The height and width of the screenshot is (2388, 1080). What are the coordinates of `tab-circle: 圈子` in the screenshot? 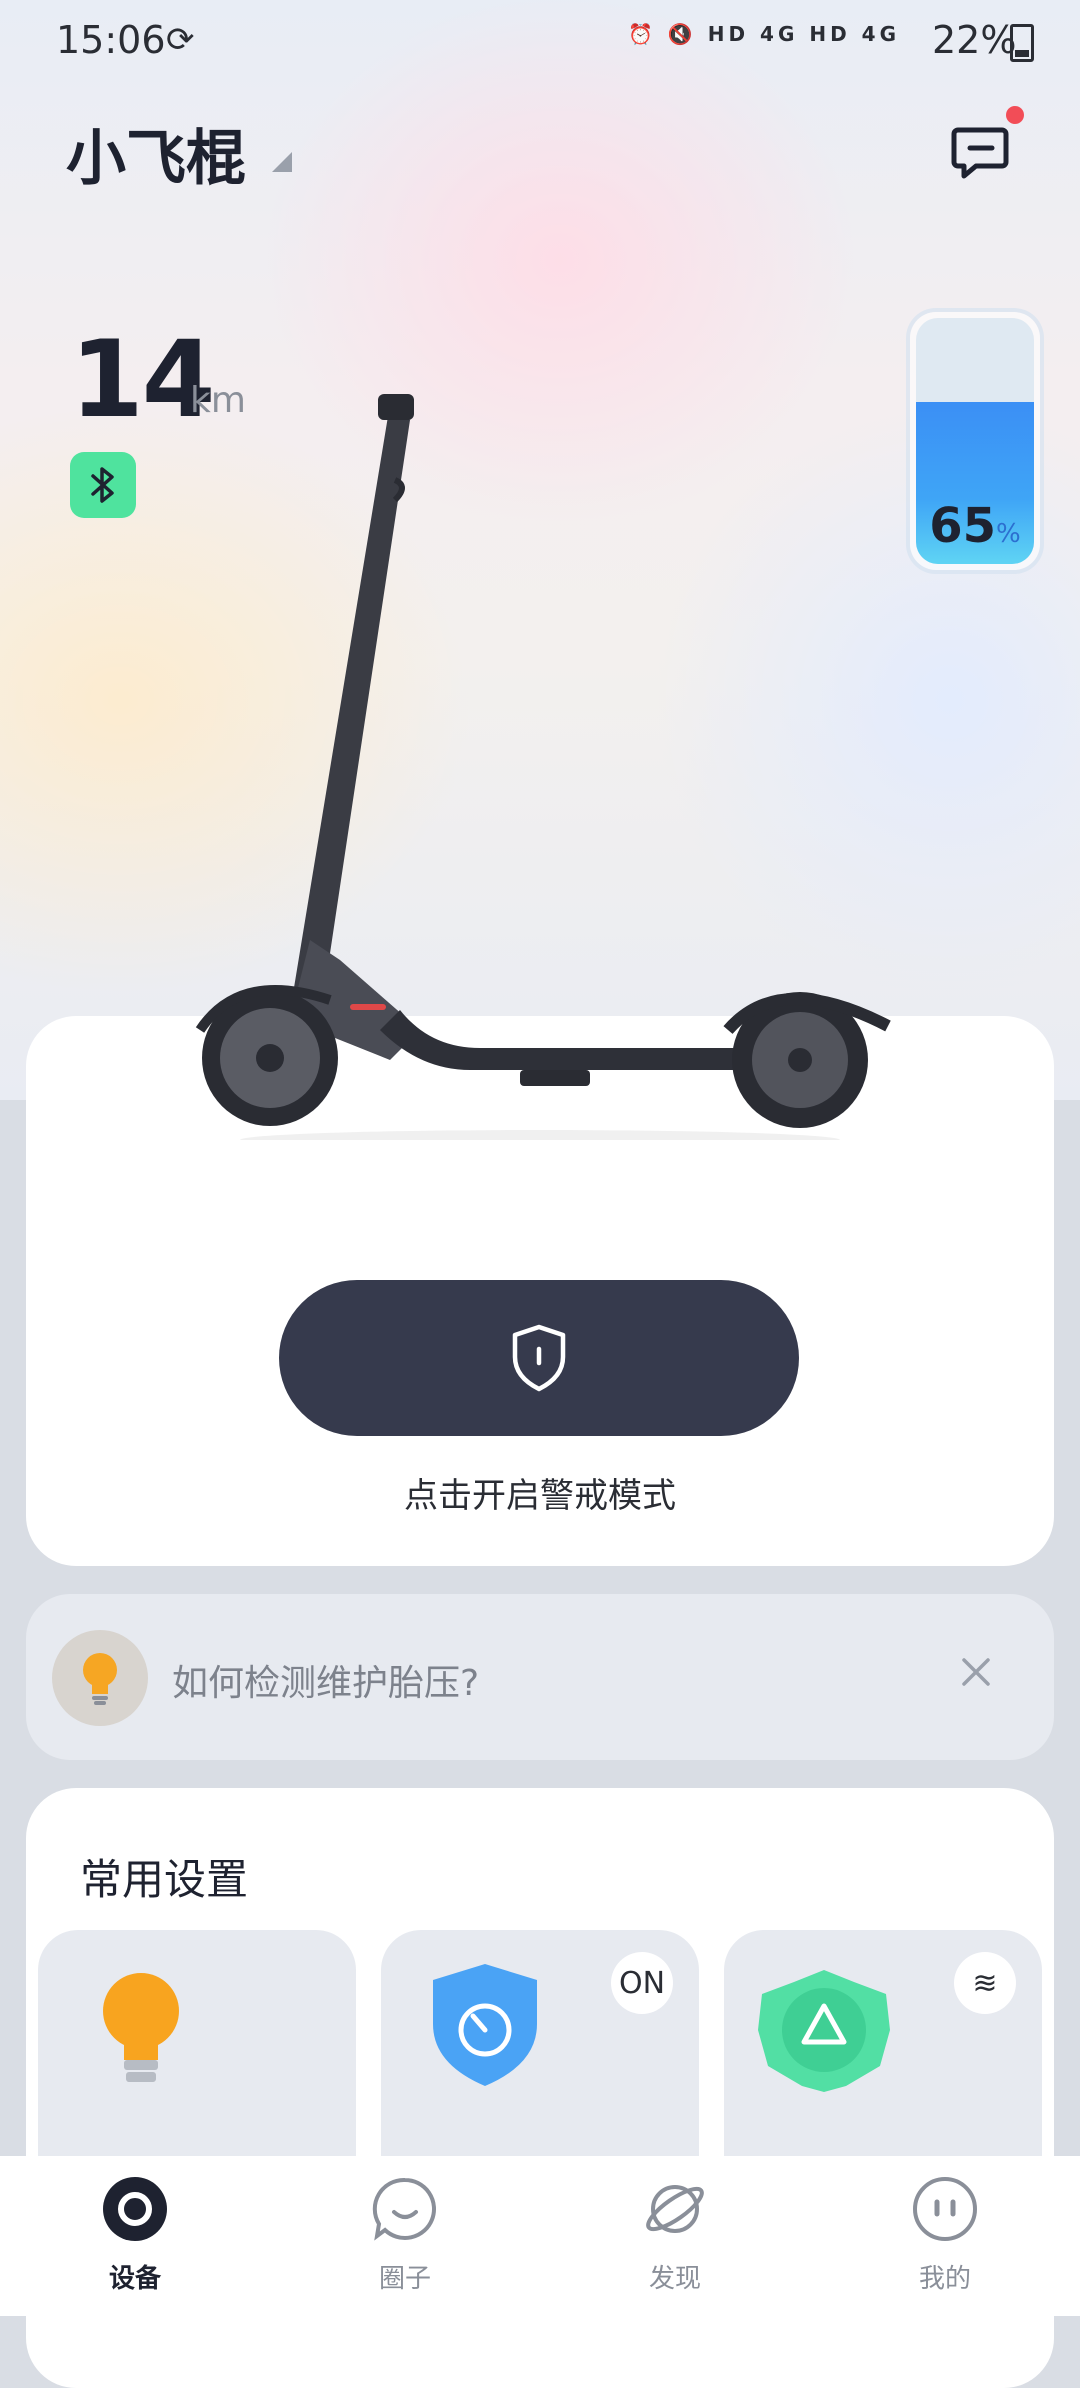 It's located at (405, 2235).